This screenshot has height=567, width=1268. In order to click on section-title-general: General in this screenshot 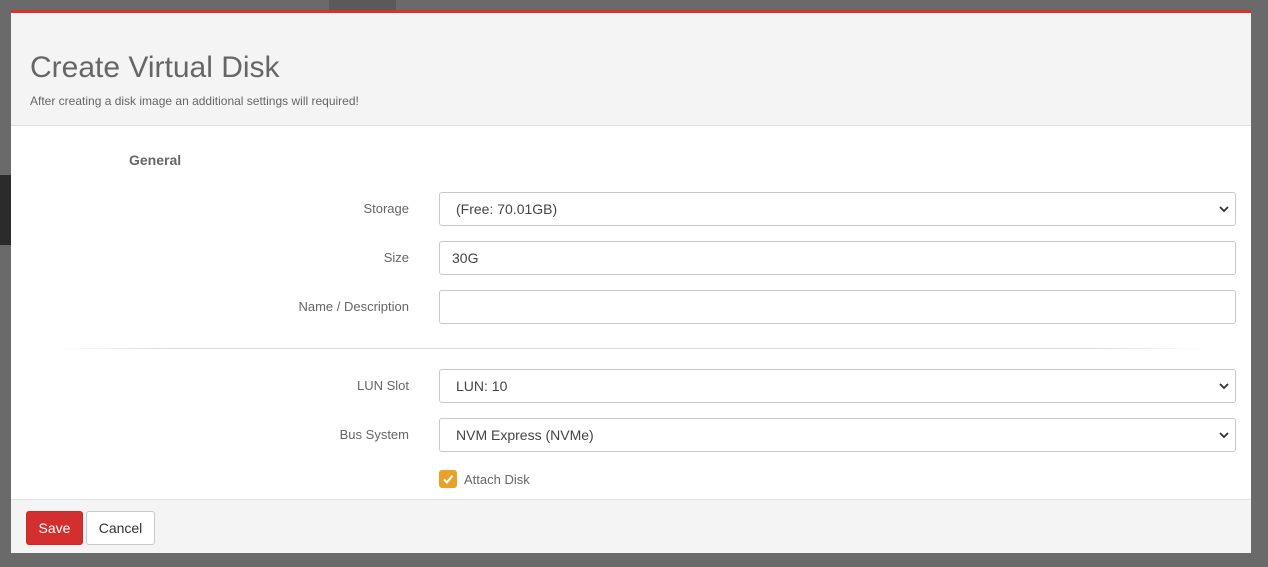, I will do `click(155, 160)`.